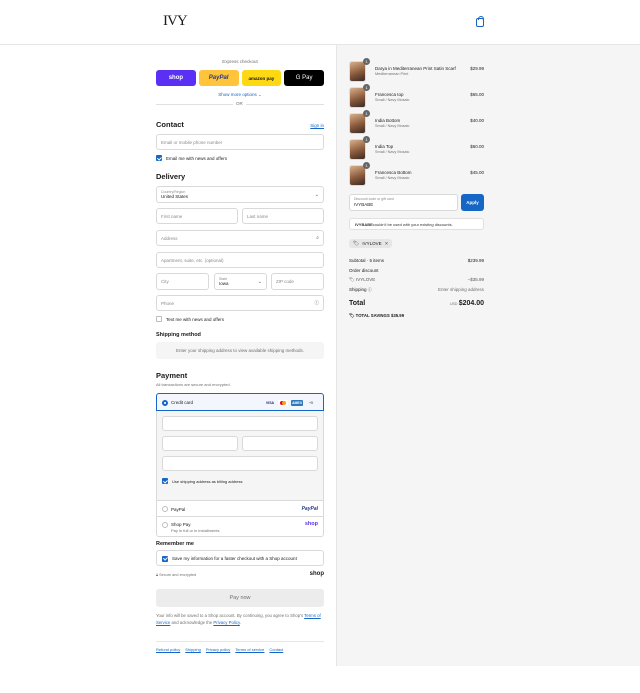 This screenshot has height=693, width=640. I want to click on last-name-field: Last name, so click(283, 216).